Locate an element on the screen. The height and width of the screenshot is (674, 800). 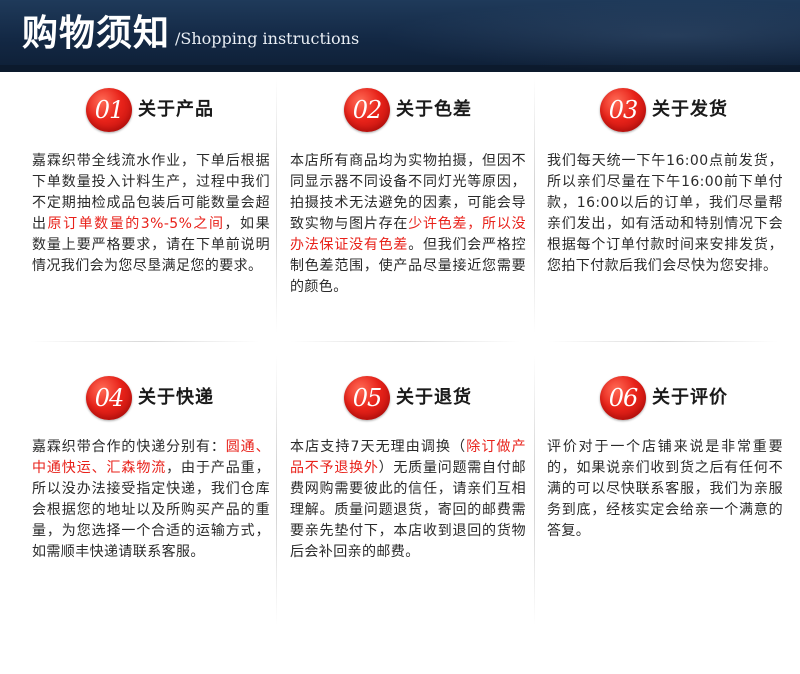
card-title: 关于产品 is located at coordinates (176, 109).